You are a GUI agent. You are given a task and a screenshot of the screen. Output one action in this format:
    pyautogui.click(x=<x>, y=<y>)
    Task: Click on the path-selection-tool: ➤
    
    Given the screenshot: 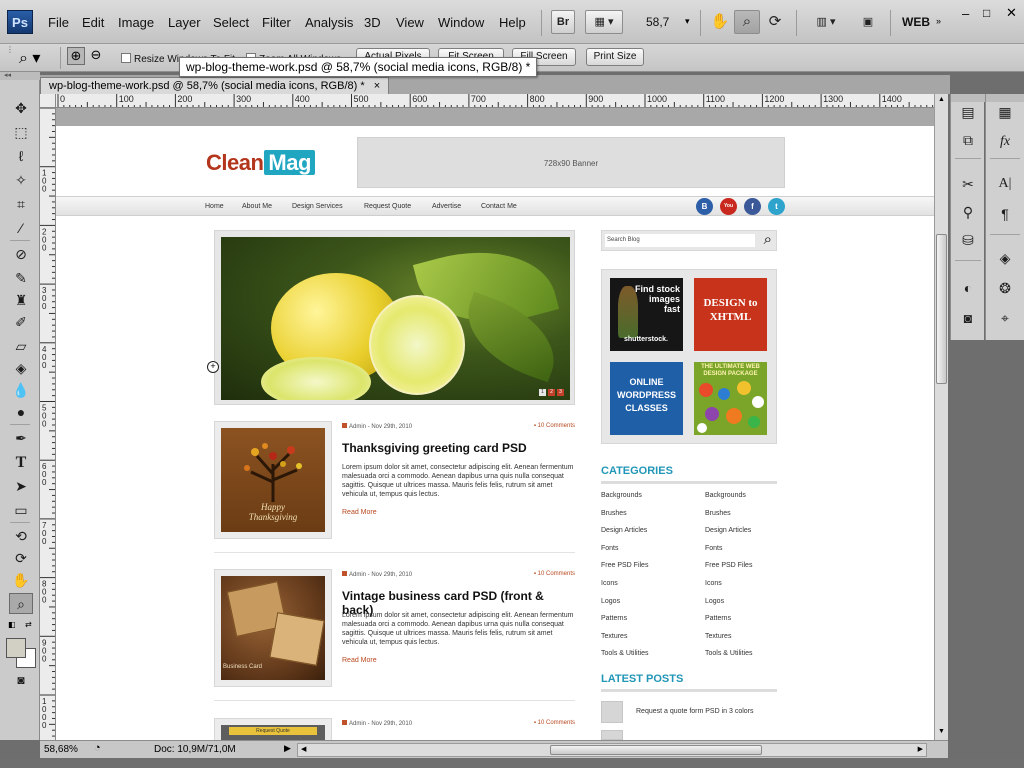 What is the action you would take?
    pyautogui.click(x=21, y=486)
    